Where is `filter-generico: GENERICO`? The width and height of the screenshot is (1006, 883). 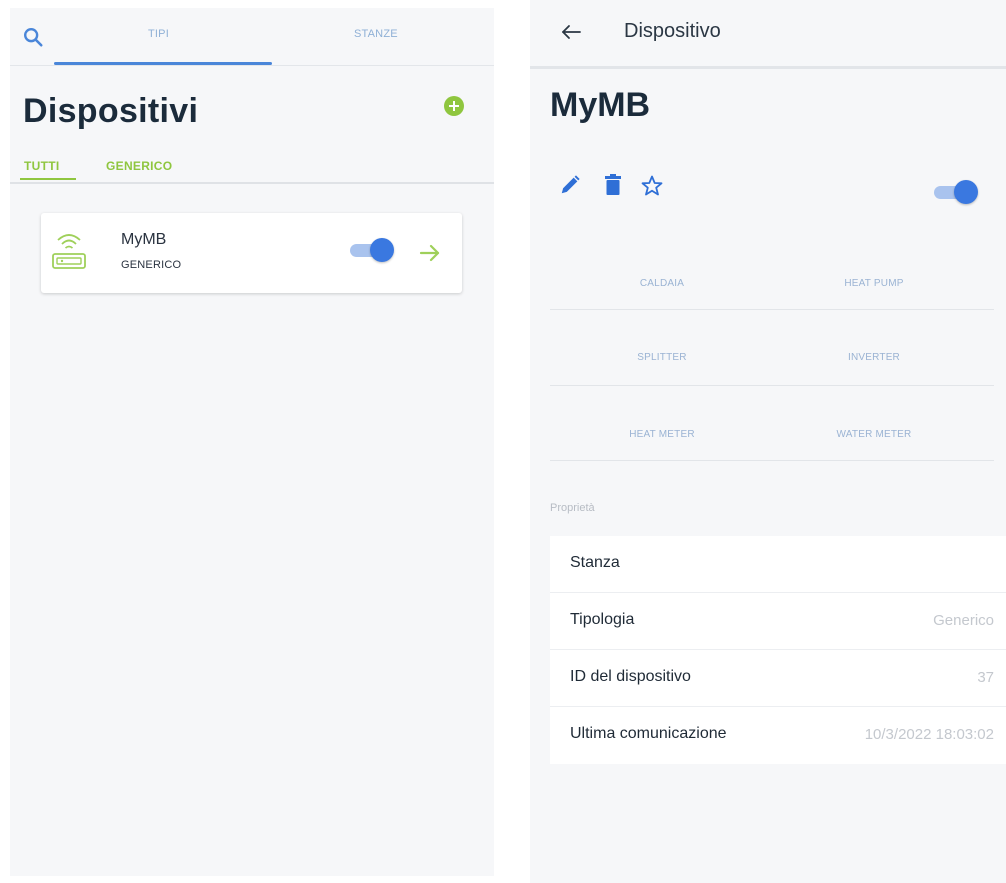
filter-generico: GENERICO is located at coordinates (139, 166).